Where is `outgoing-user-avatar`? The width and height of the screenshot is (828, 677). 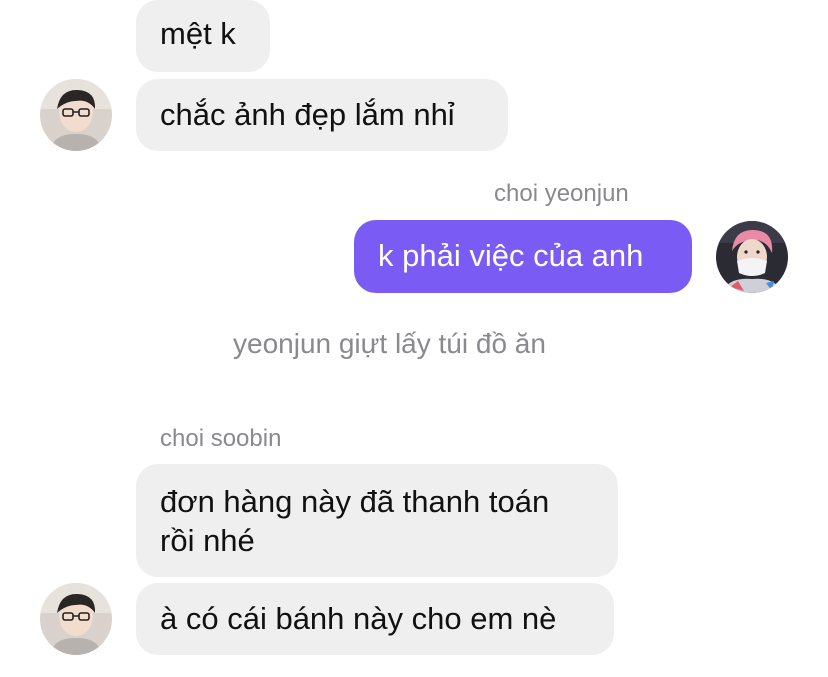
outgoing-user-avatar is located at coordinates (752, 257).